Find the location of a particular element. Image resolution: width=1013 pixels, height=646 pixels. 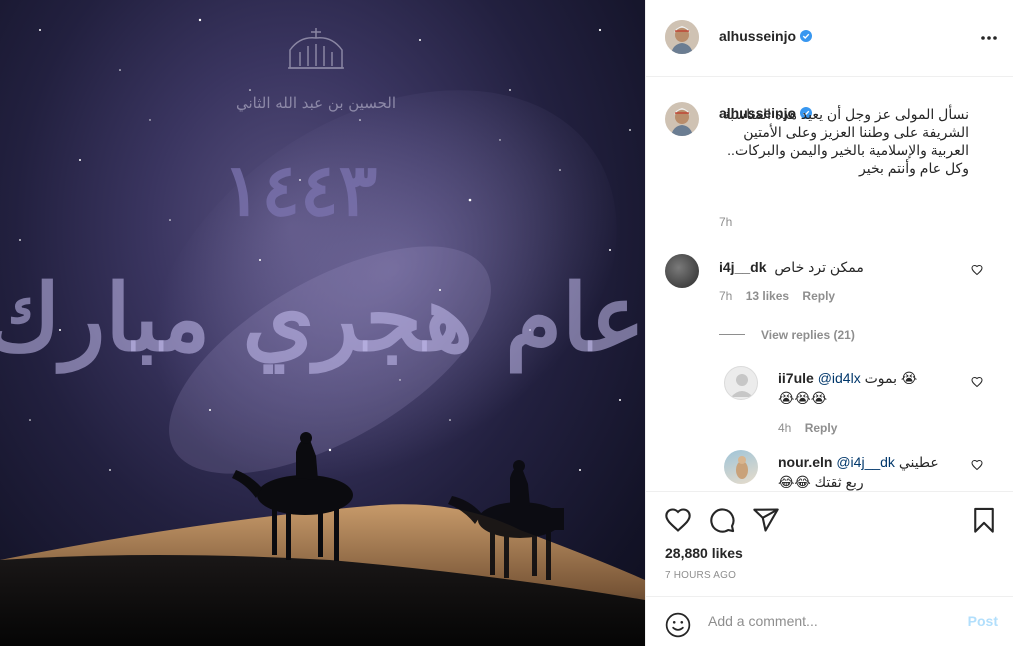

reply-text-line2: ربع ثقتك 😂😂 is located at coordinates (821, 482).